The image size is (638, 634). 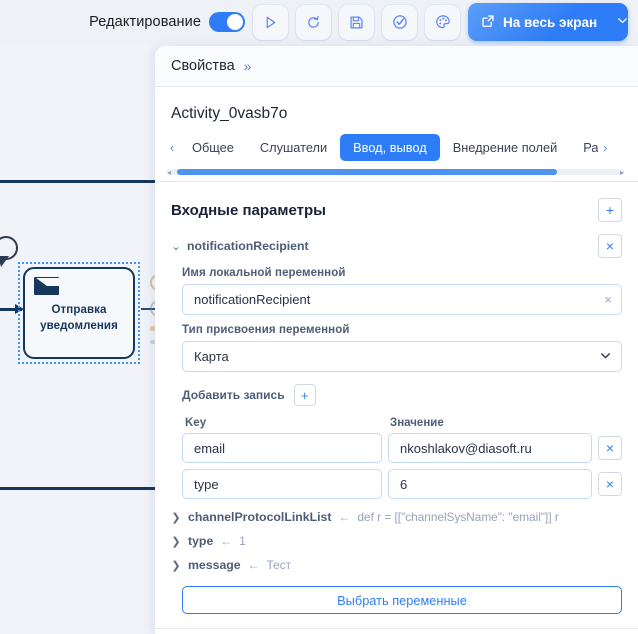 I want to click on scroll-left-cap: ◂, so click(x=169, y=172).